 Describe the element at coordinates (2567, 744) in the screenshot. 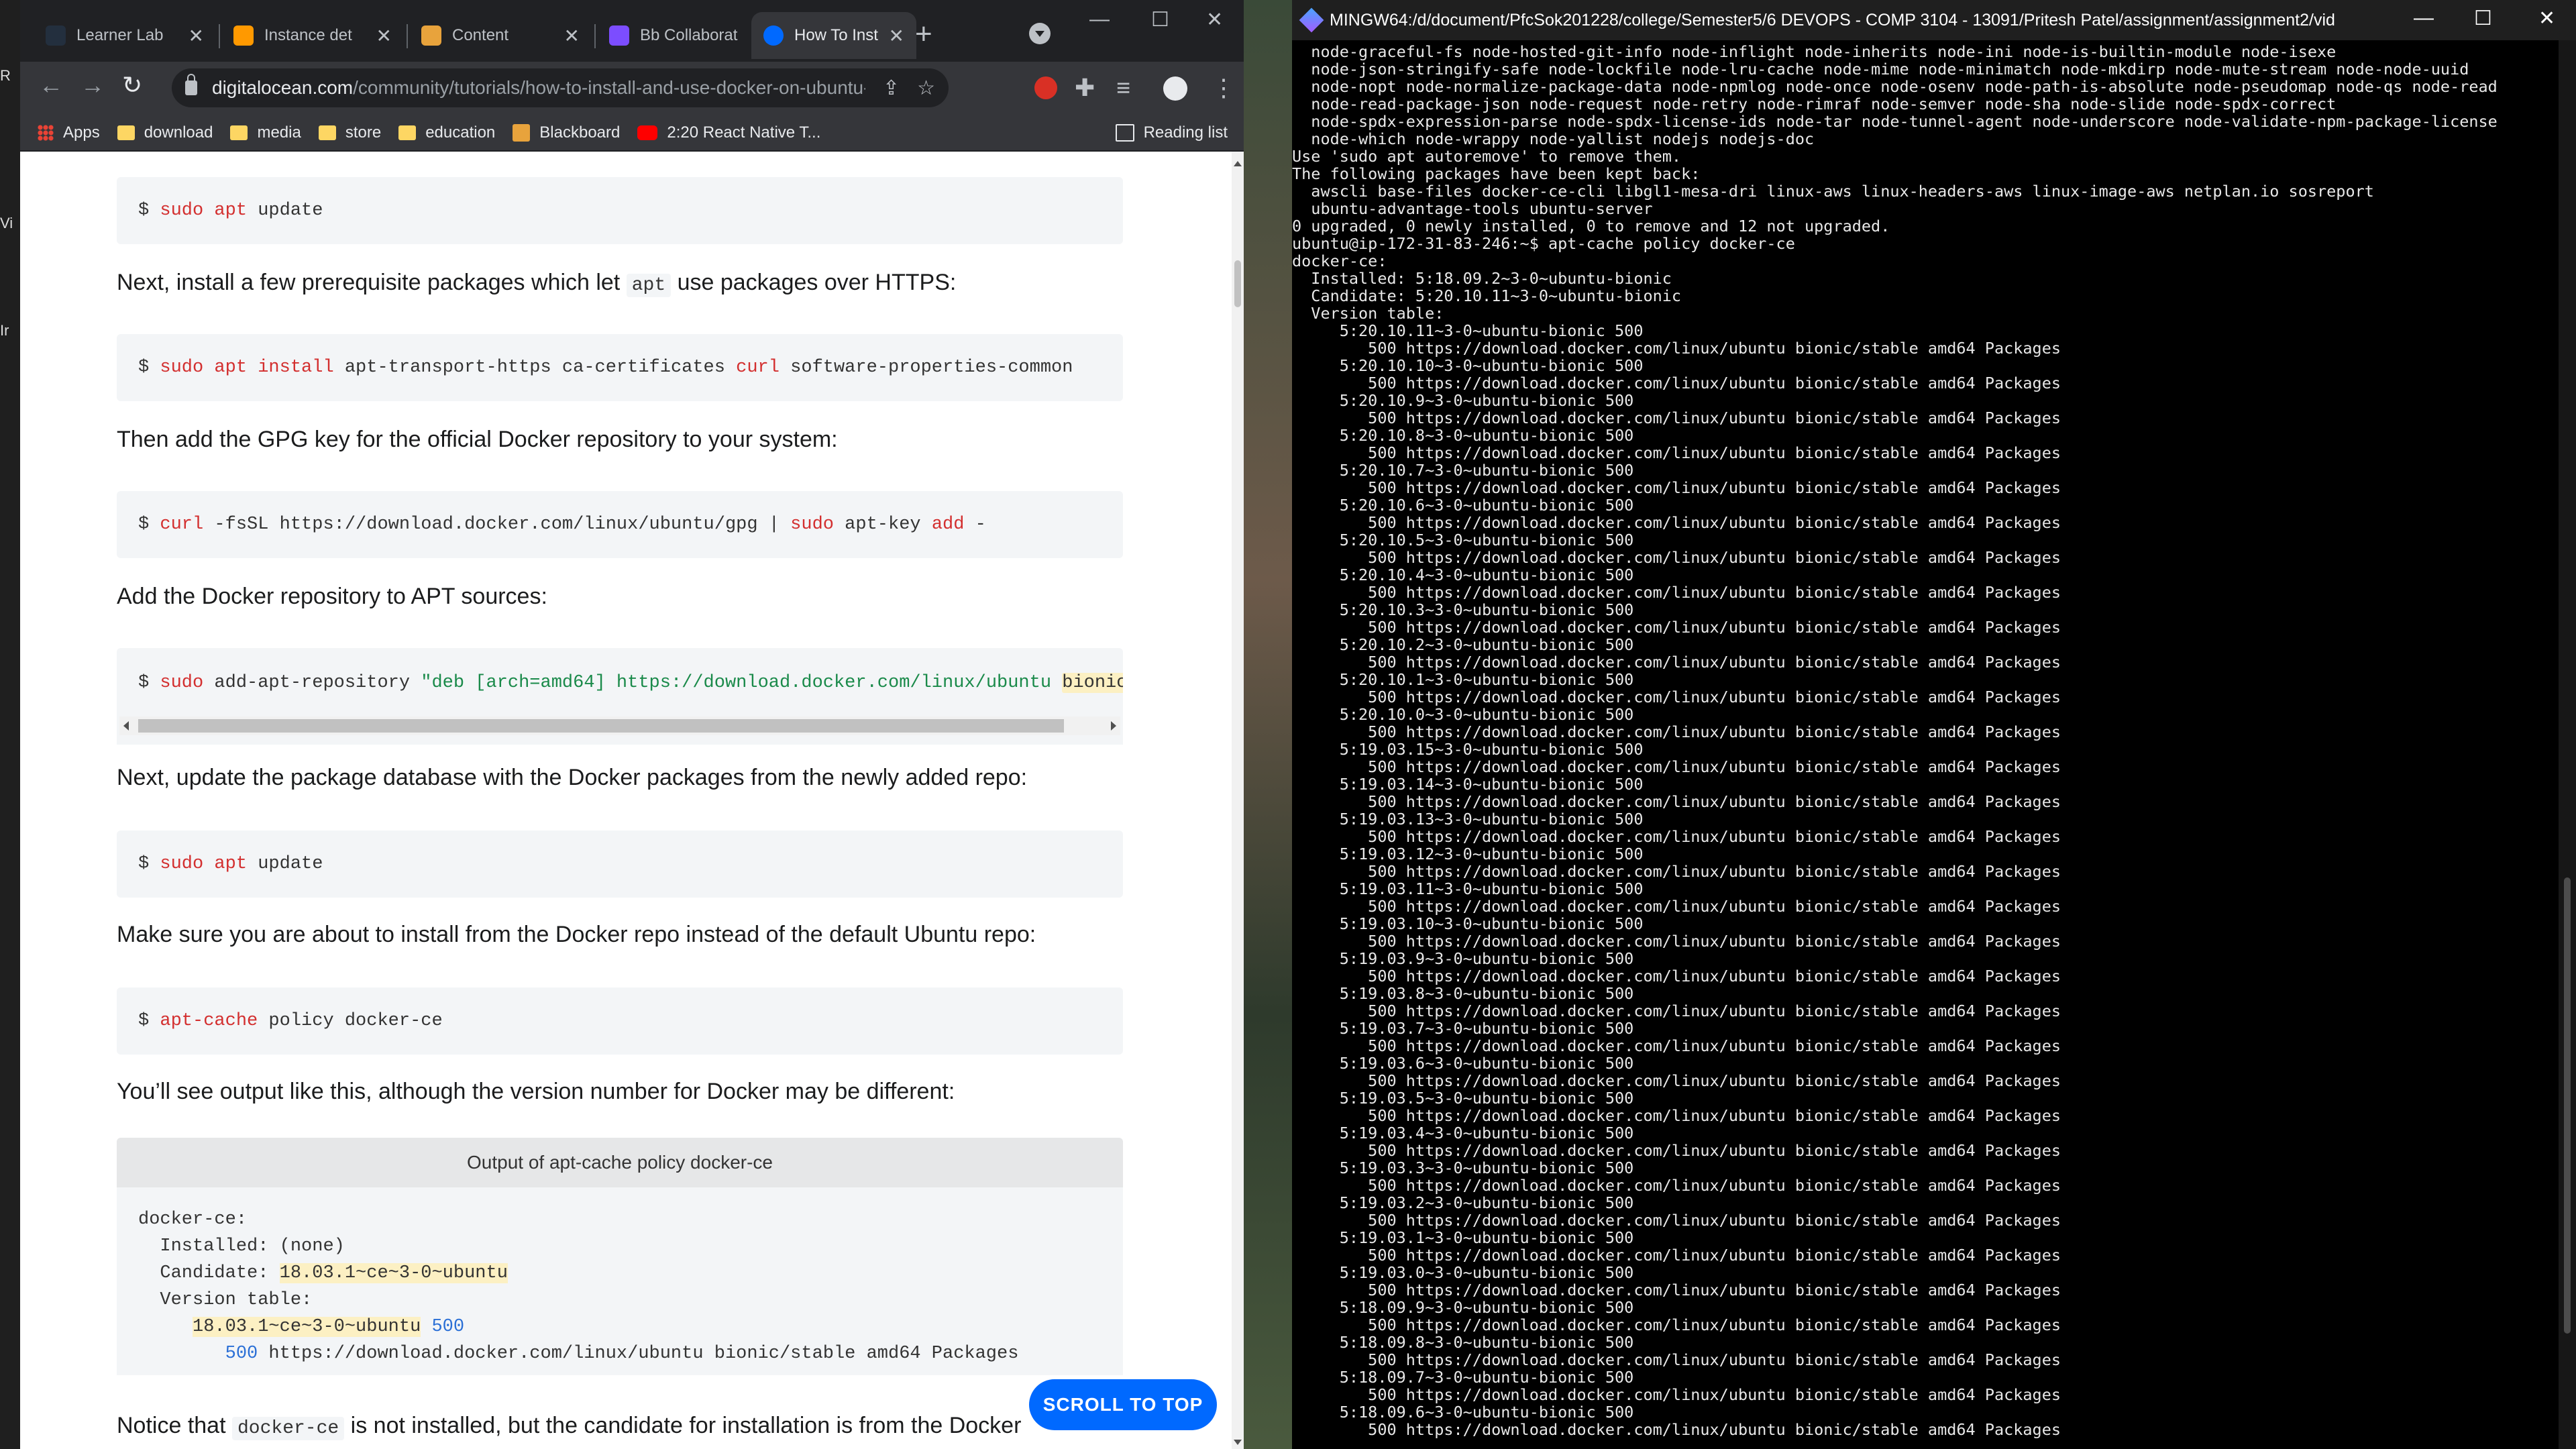

I see `terminal-scrollbar` at that location.